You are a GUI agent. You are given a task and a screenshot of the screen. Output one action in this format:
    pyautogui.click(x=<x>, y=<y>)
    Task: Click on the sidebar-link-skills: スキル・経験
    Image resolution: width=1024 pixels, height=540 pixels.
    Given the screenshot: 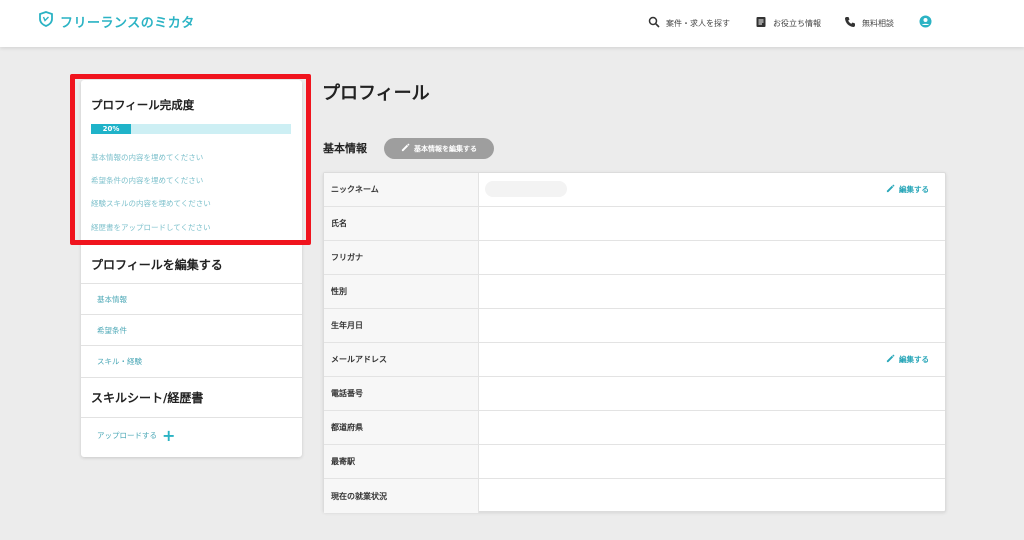 What is the action you would take?
    pyautogui.click(x=119, y=361)
    